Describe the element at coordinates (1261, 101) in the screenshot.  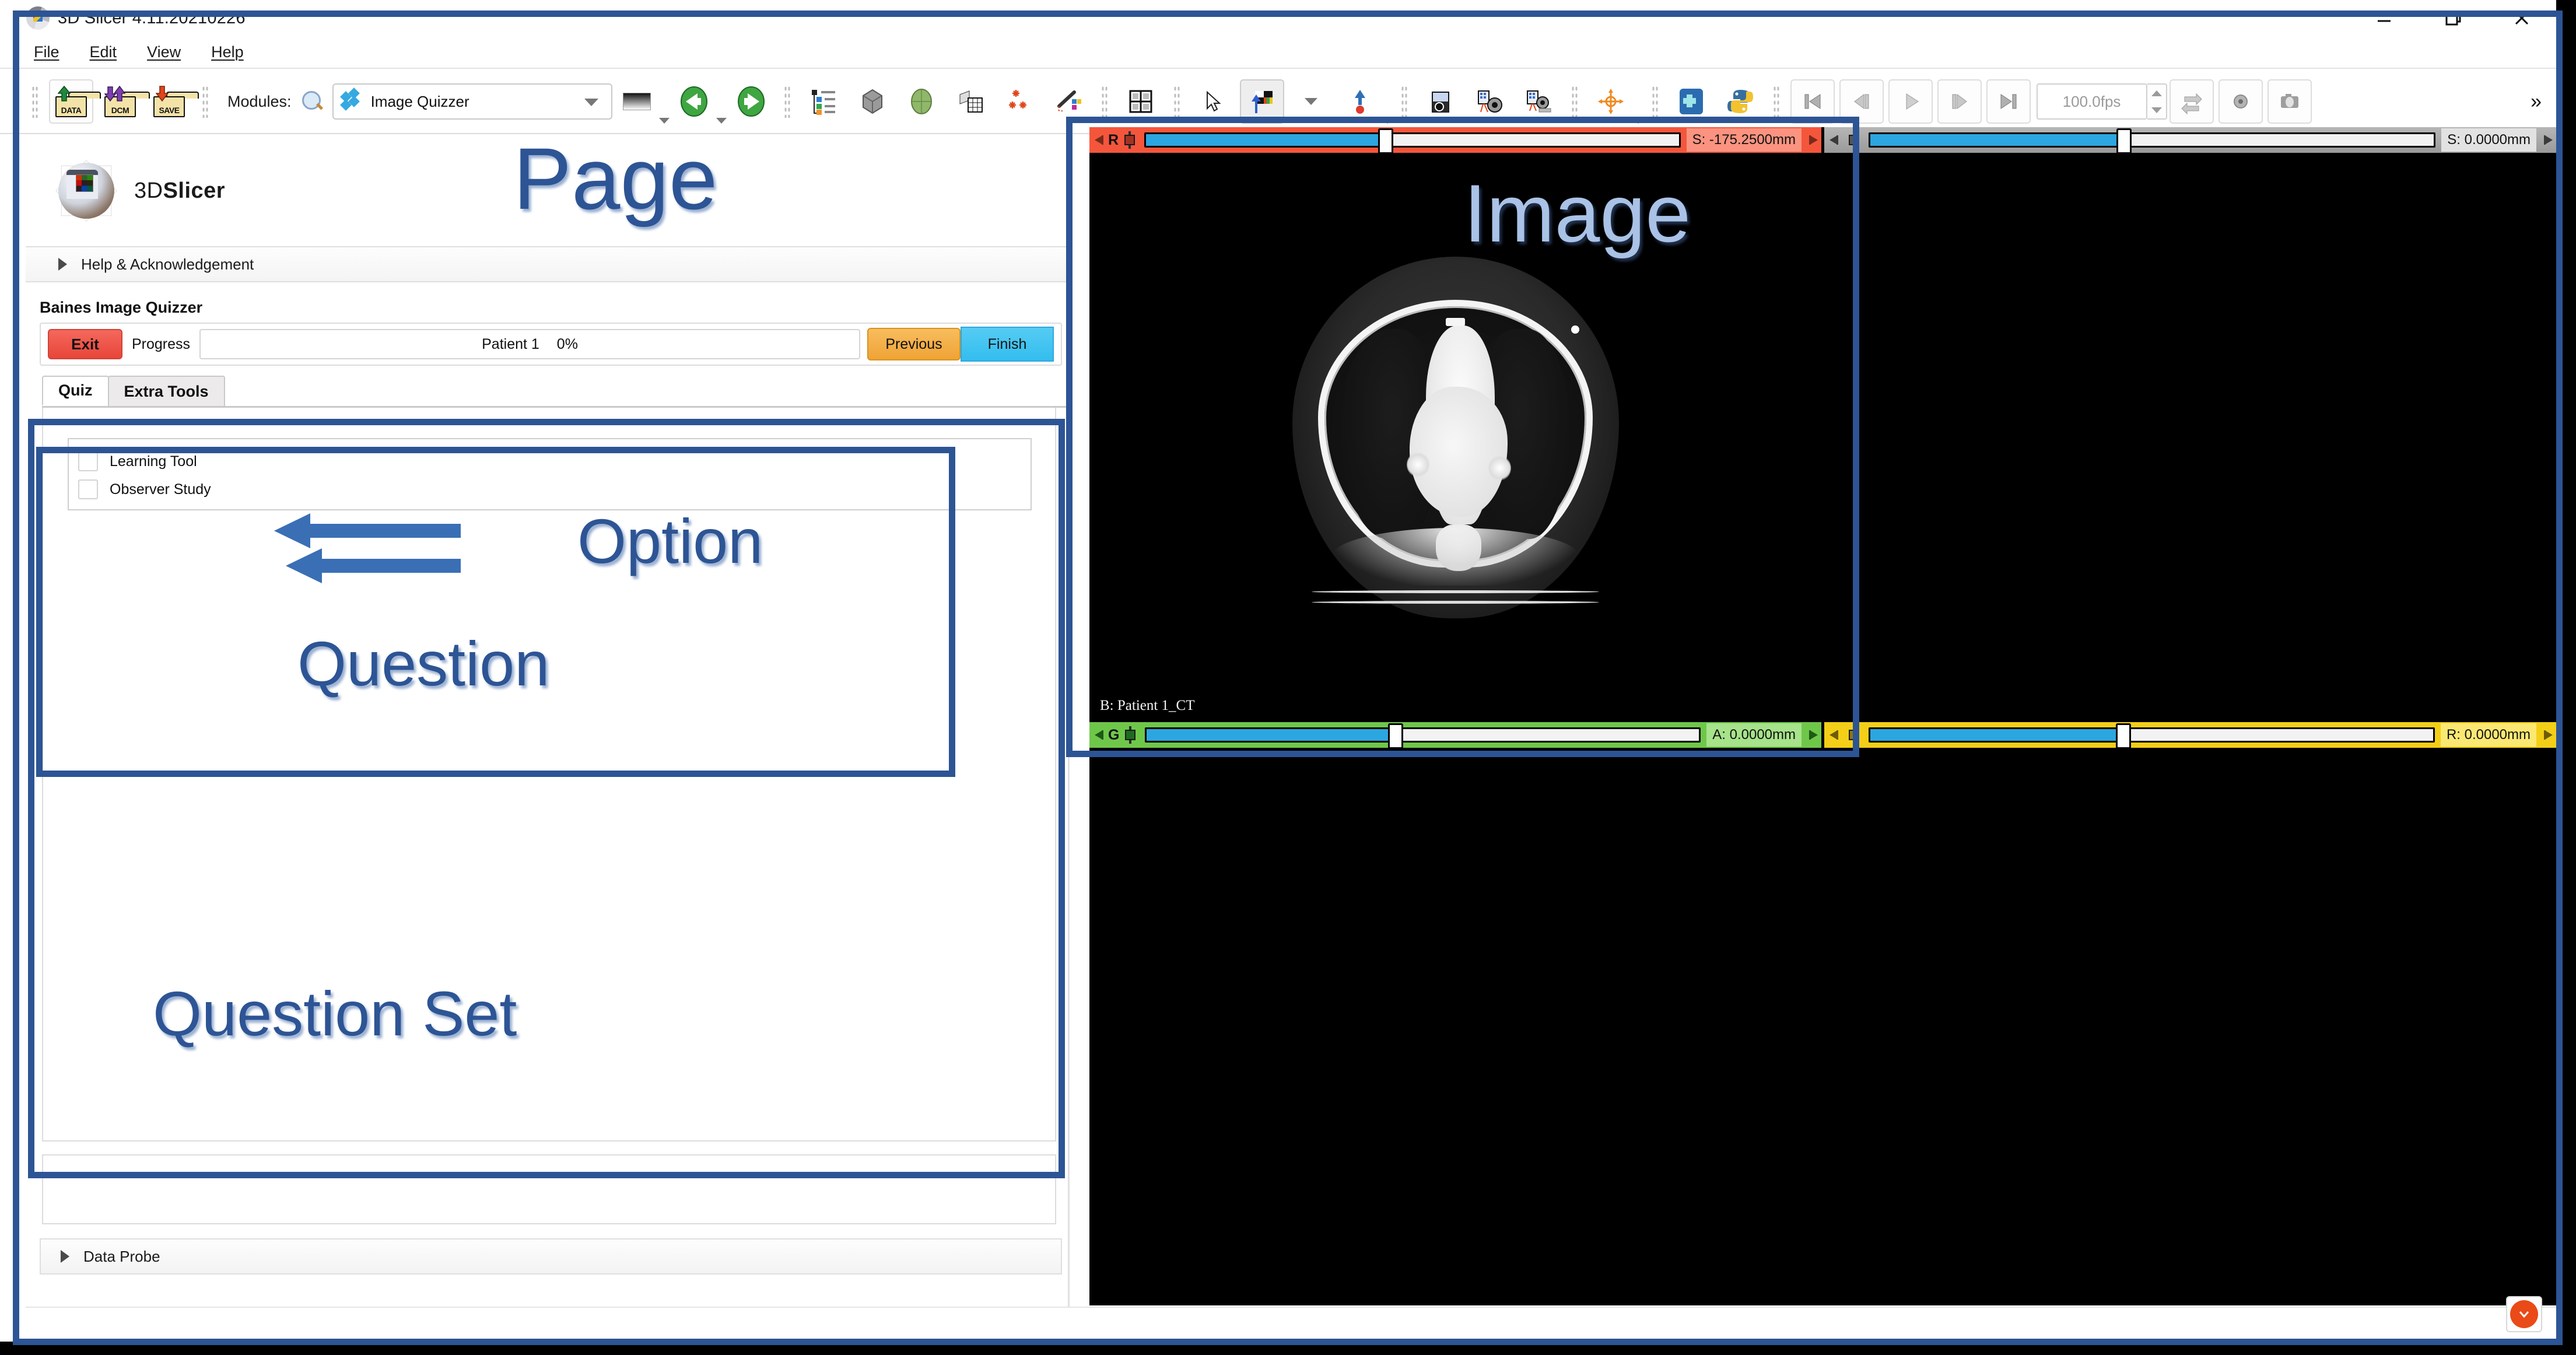
I see `window-level-button` at that location.